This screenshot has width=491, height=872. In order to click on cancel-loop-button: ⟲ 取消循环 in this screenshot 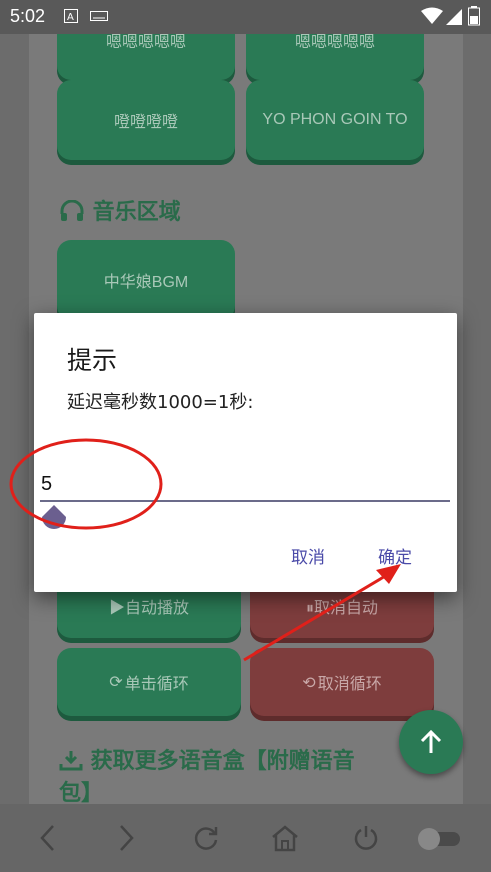, I will do `click(342, 682)`.